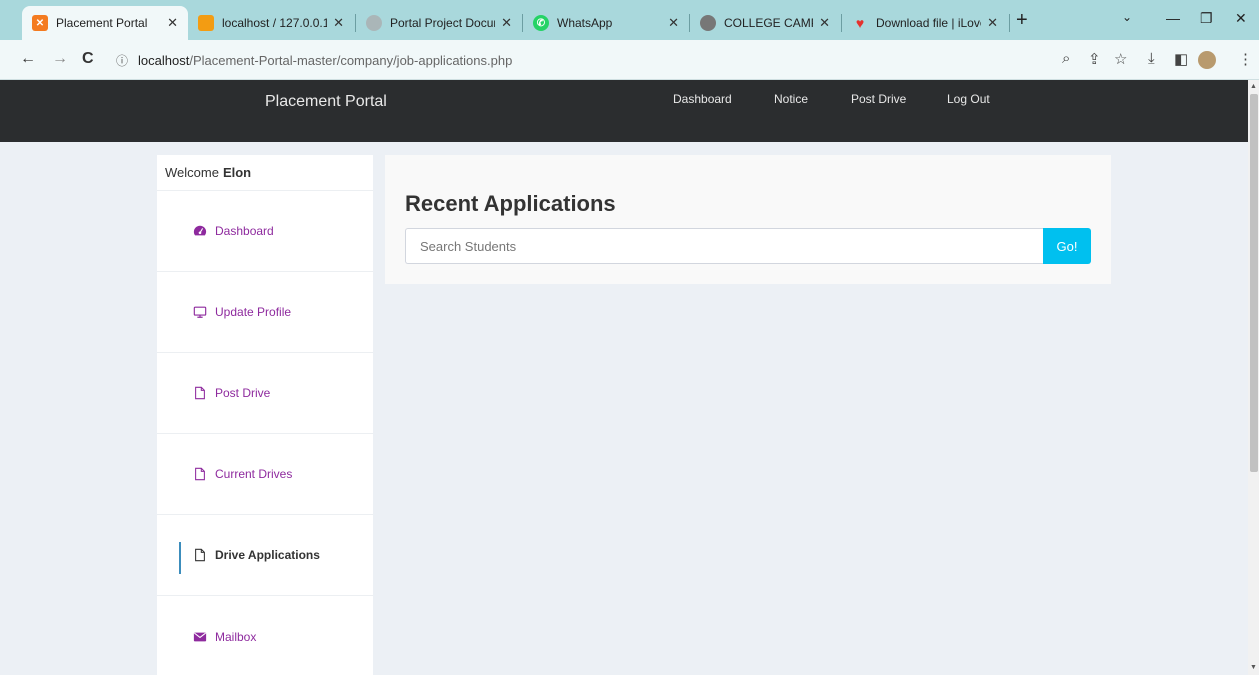 The image size is (1259, 675). What do you see at coordinates (860, 23) in the screenshot?
I see `heart-icon: ♥` at bounding box center [860, 23].